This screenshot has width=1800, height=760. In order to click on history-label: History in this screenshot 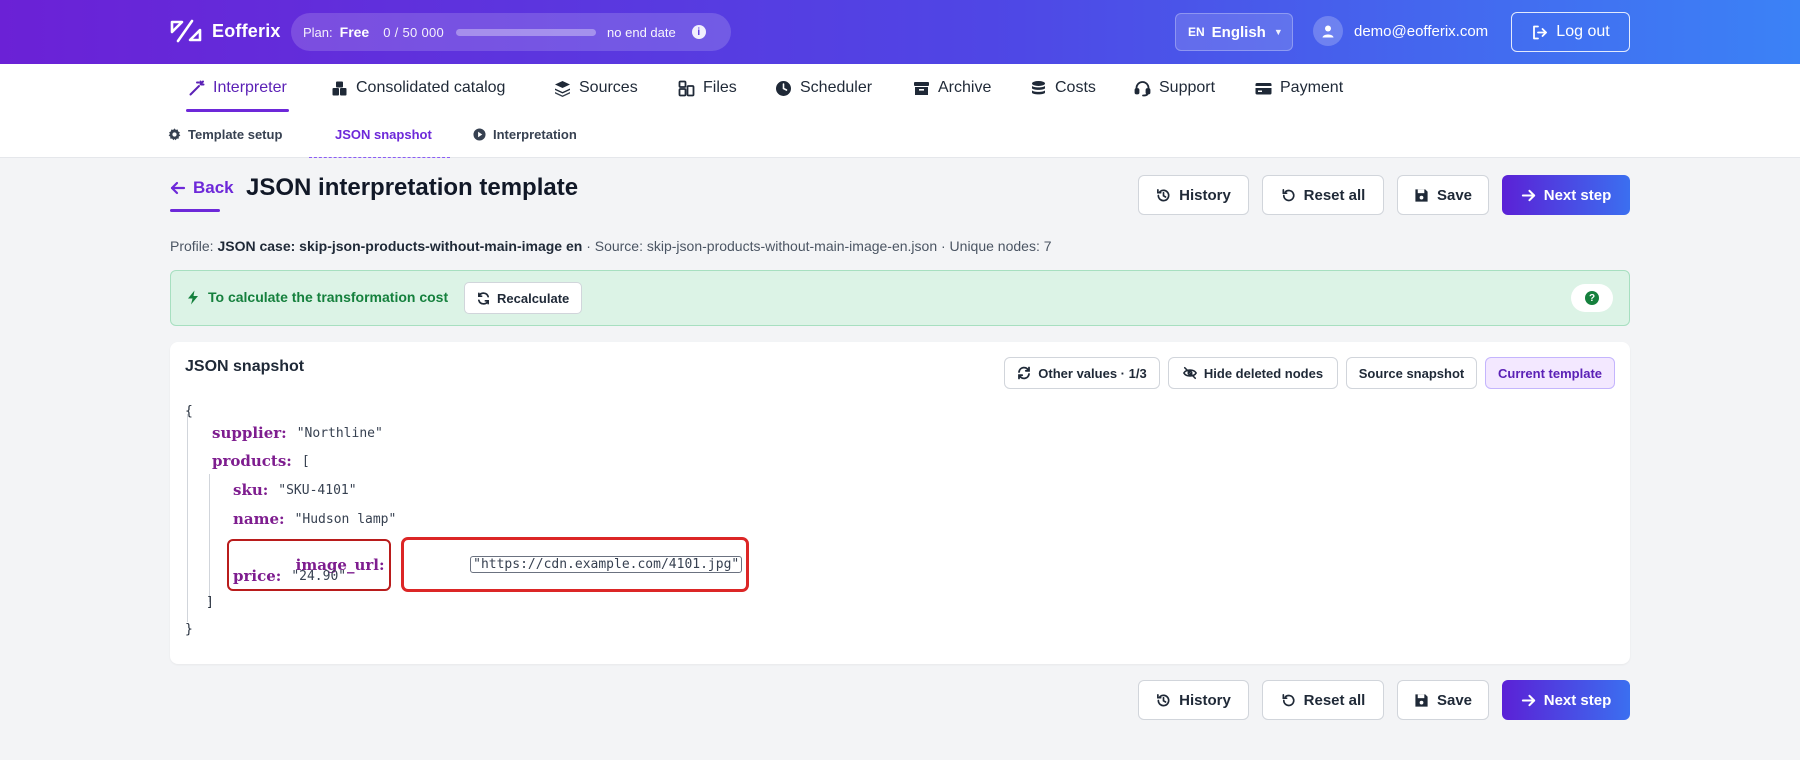, I will do `click(1205, 700)`.